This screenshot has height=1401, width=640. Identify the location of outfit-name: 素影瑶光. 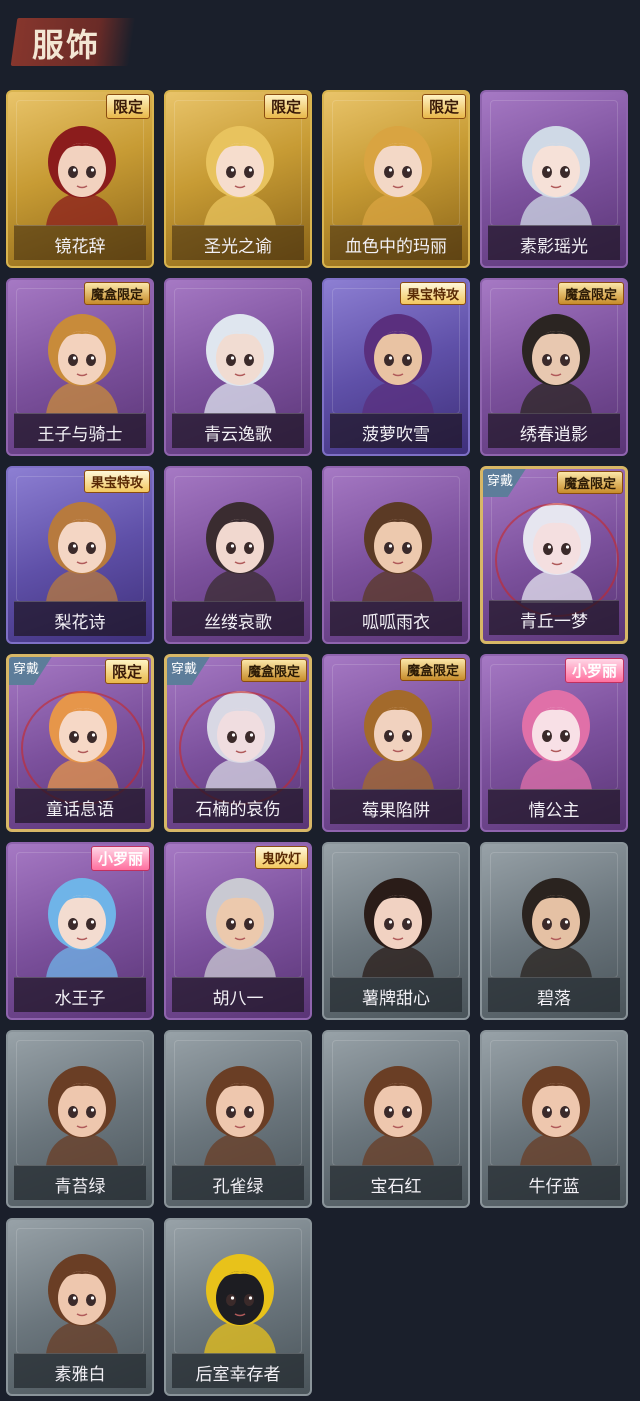
(554, 247).